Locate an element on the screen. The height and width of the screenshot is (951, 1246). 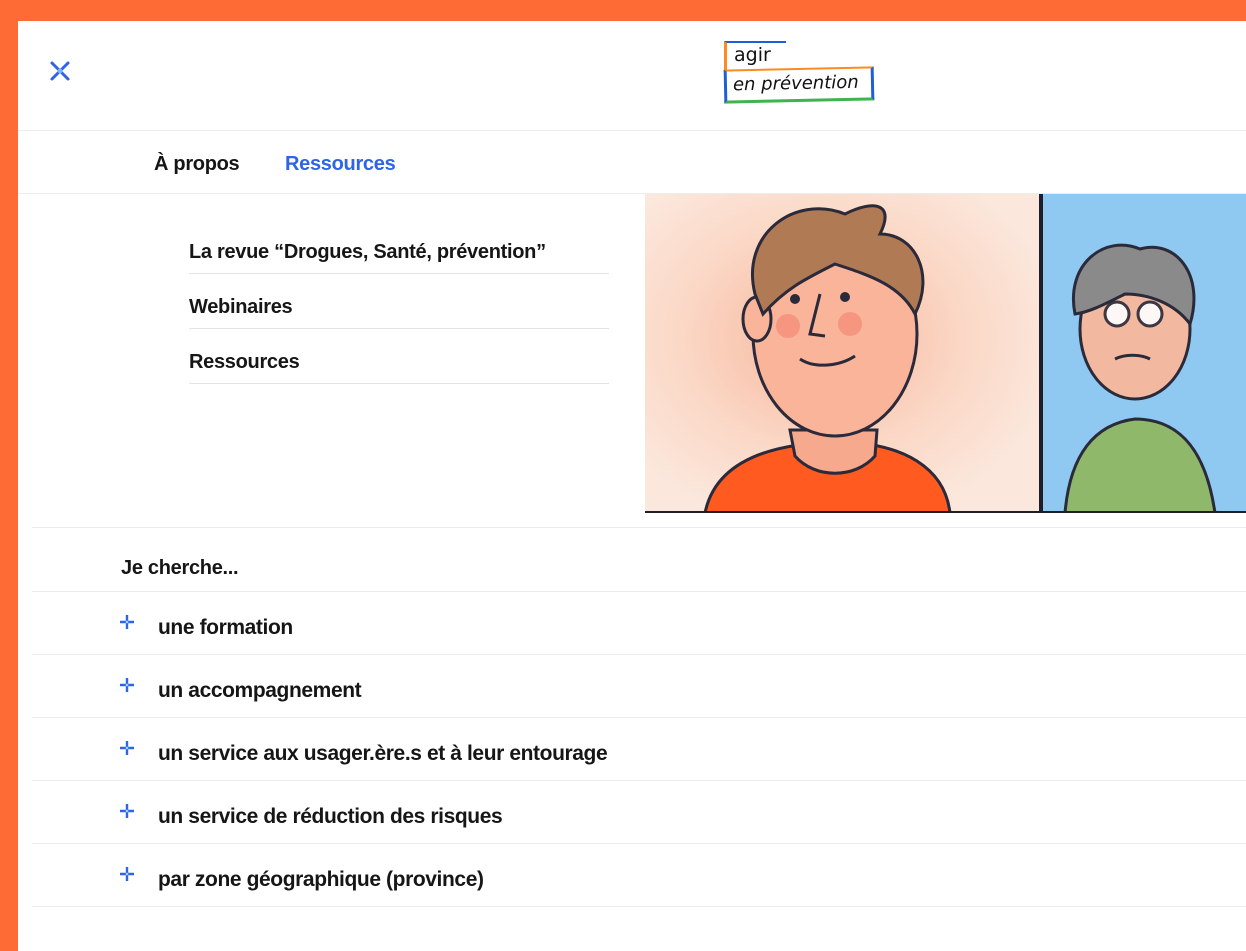
main-nav: À propos Ressources is located at coordinates (632, 162).